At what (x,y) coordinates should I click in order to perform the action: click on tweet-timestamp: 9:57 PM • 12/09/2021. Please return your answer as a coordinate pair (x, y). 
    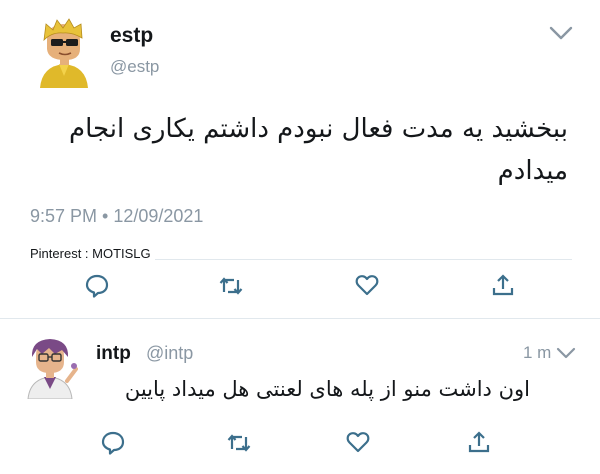
    Looking at the image, I should click on (116, 216).